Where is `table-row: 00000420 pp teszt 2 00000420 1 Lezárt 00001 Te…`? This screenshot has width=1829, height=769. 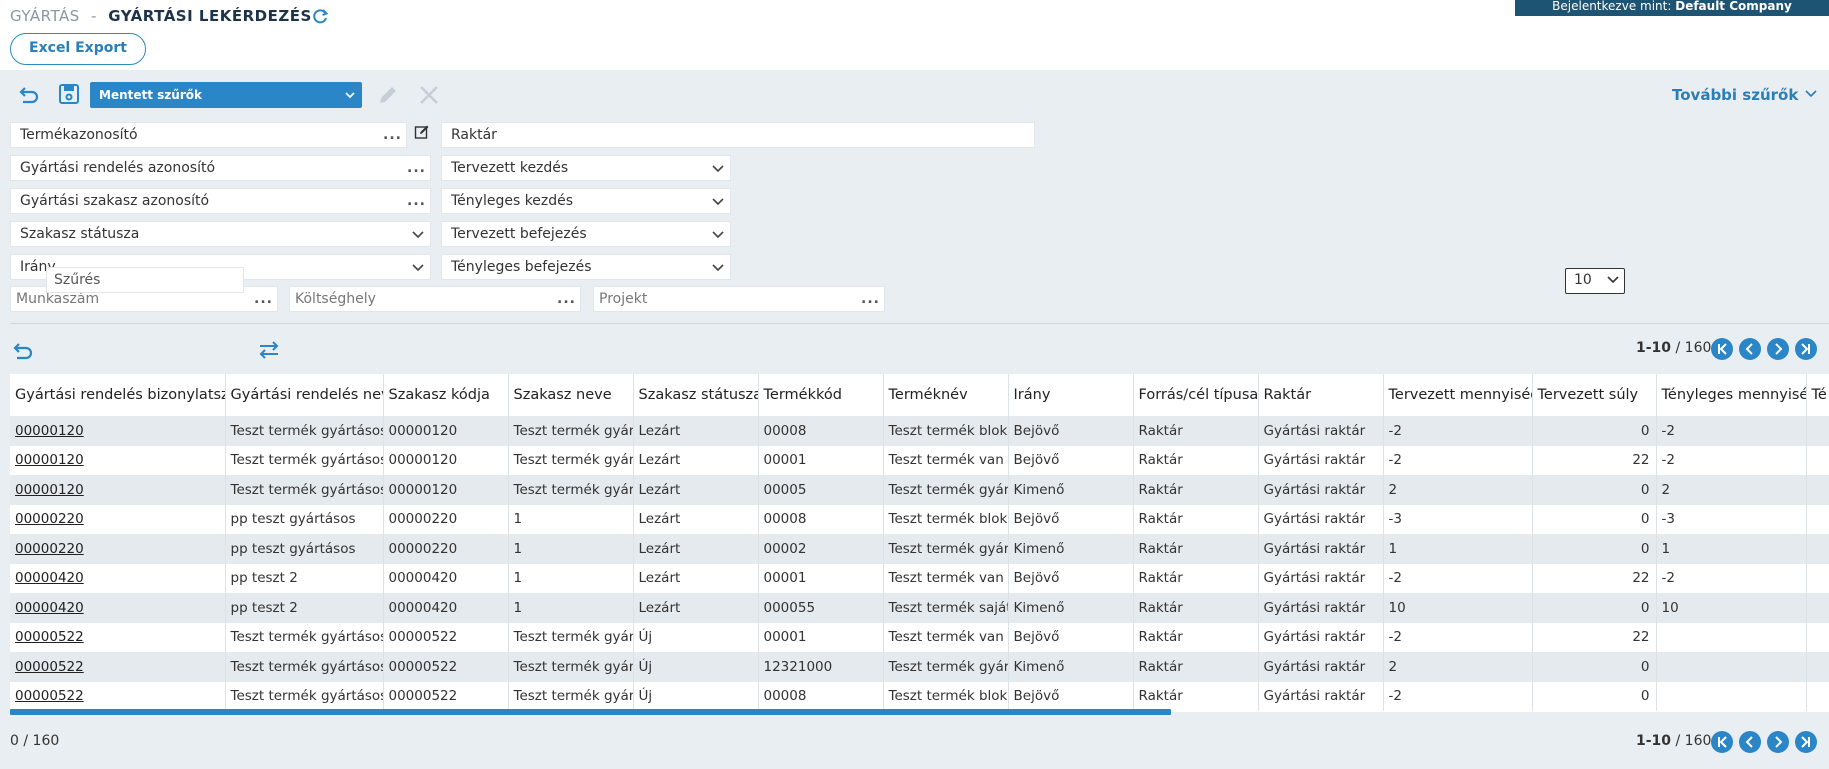 table-row: 00000420 pp teszt 2 00000420 1 Lezárt 00001 Te… is located at coordinates (919, 578).